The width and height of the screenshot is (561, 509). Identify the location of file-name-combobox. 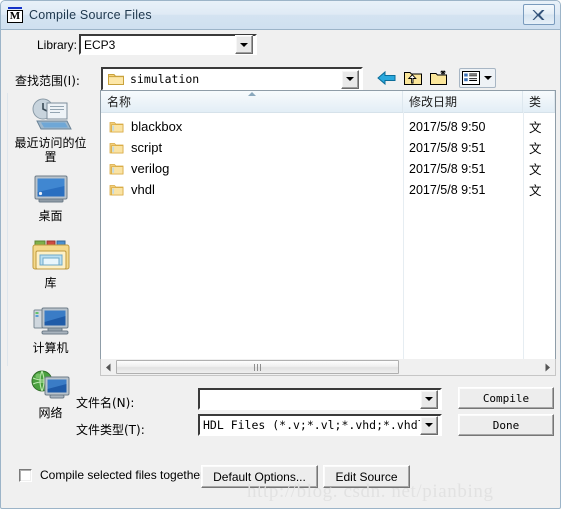
(320, 399).